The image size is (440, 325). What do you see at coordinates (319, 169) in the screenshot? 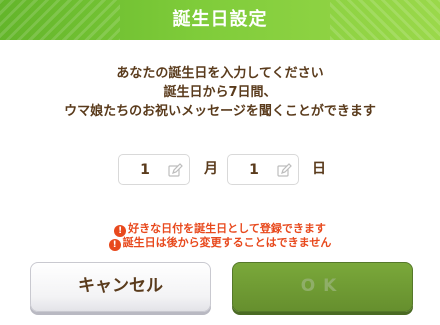
I see `day-unit: 日` at bounding box center [319, 169].